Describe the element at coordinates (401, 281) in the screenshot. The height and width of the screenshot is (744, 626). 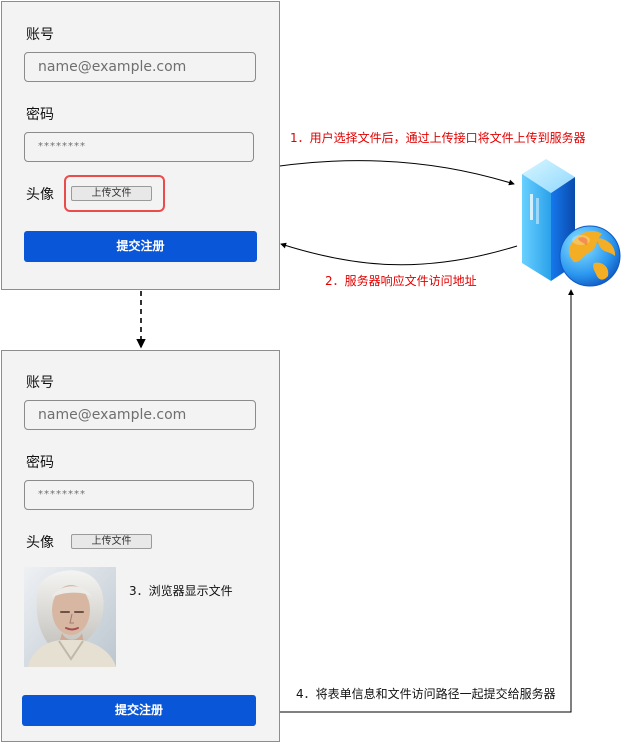
I see `step-2-annotation: 2．服务器响应文件访问地址` at that location.